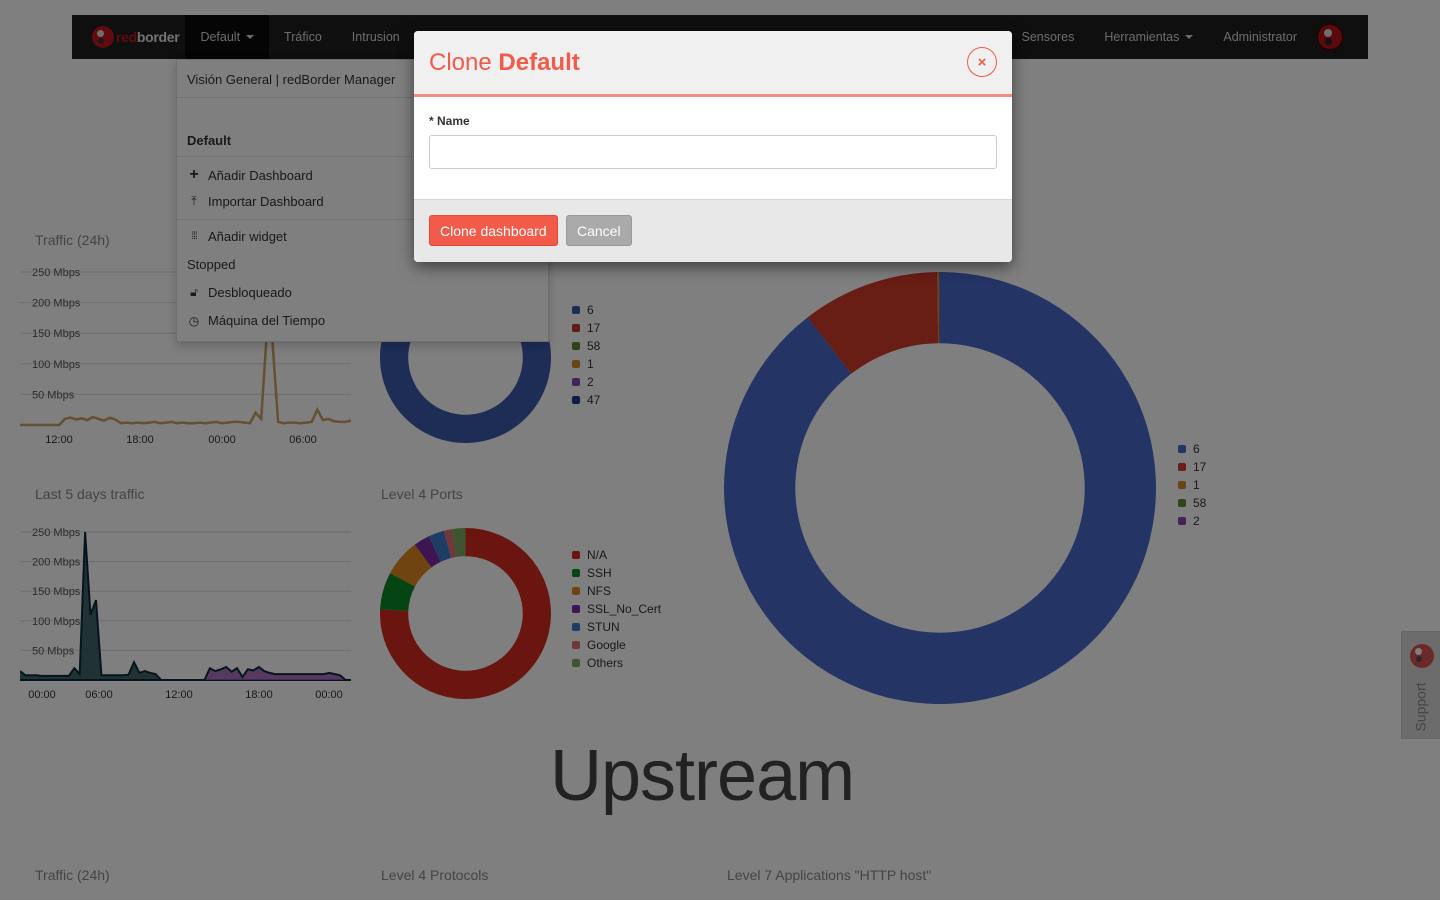 This screenshot has width=1440, height=900. I want to click on clone-dashboard-button: Clone dashboard, so click(493, 230).